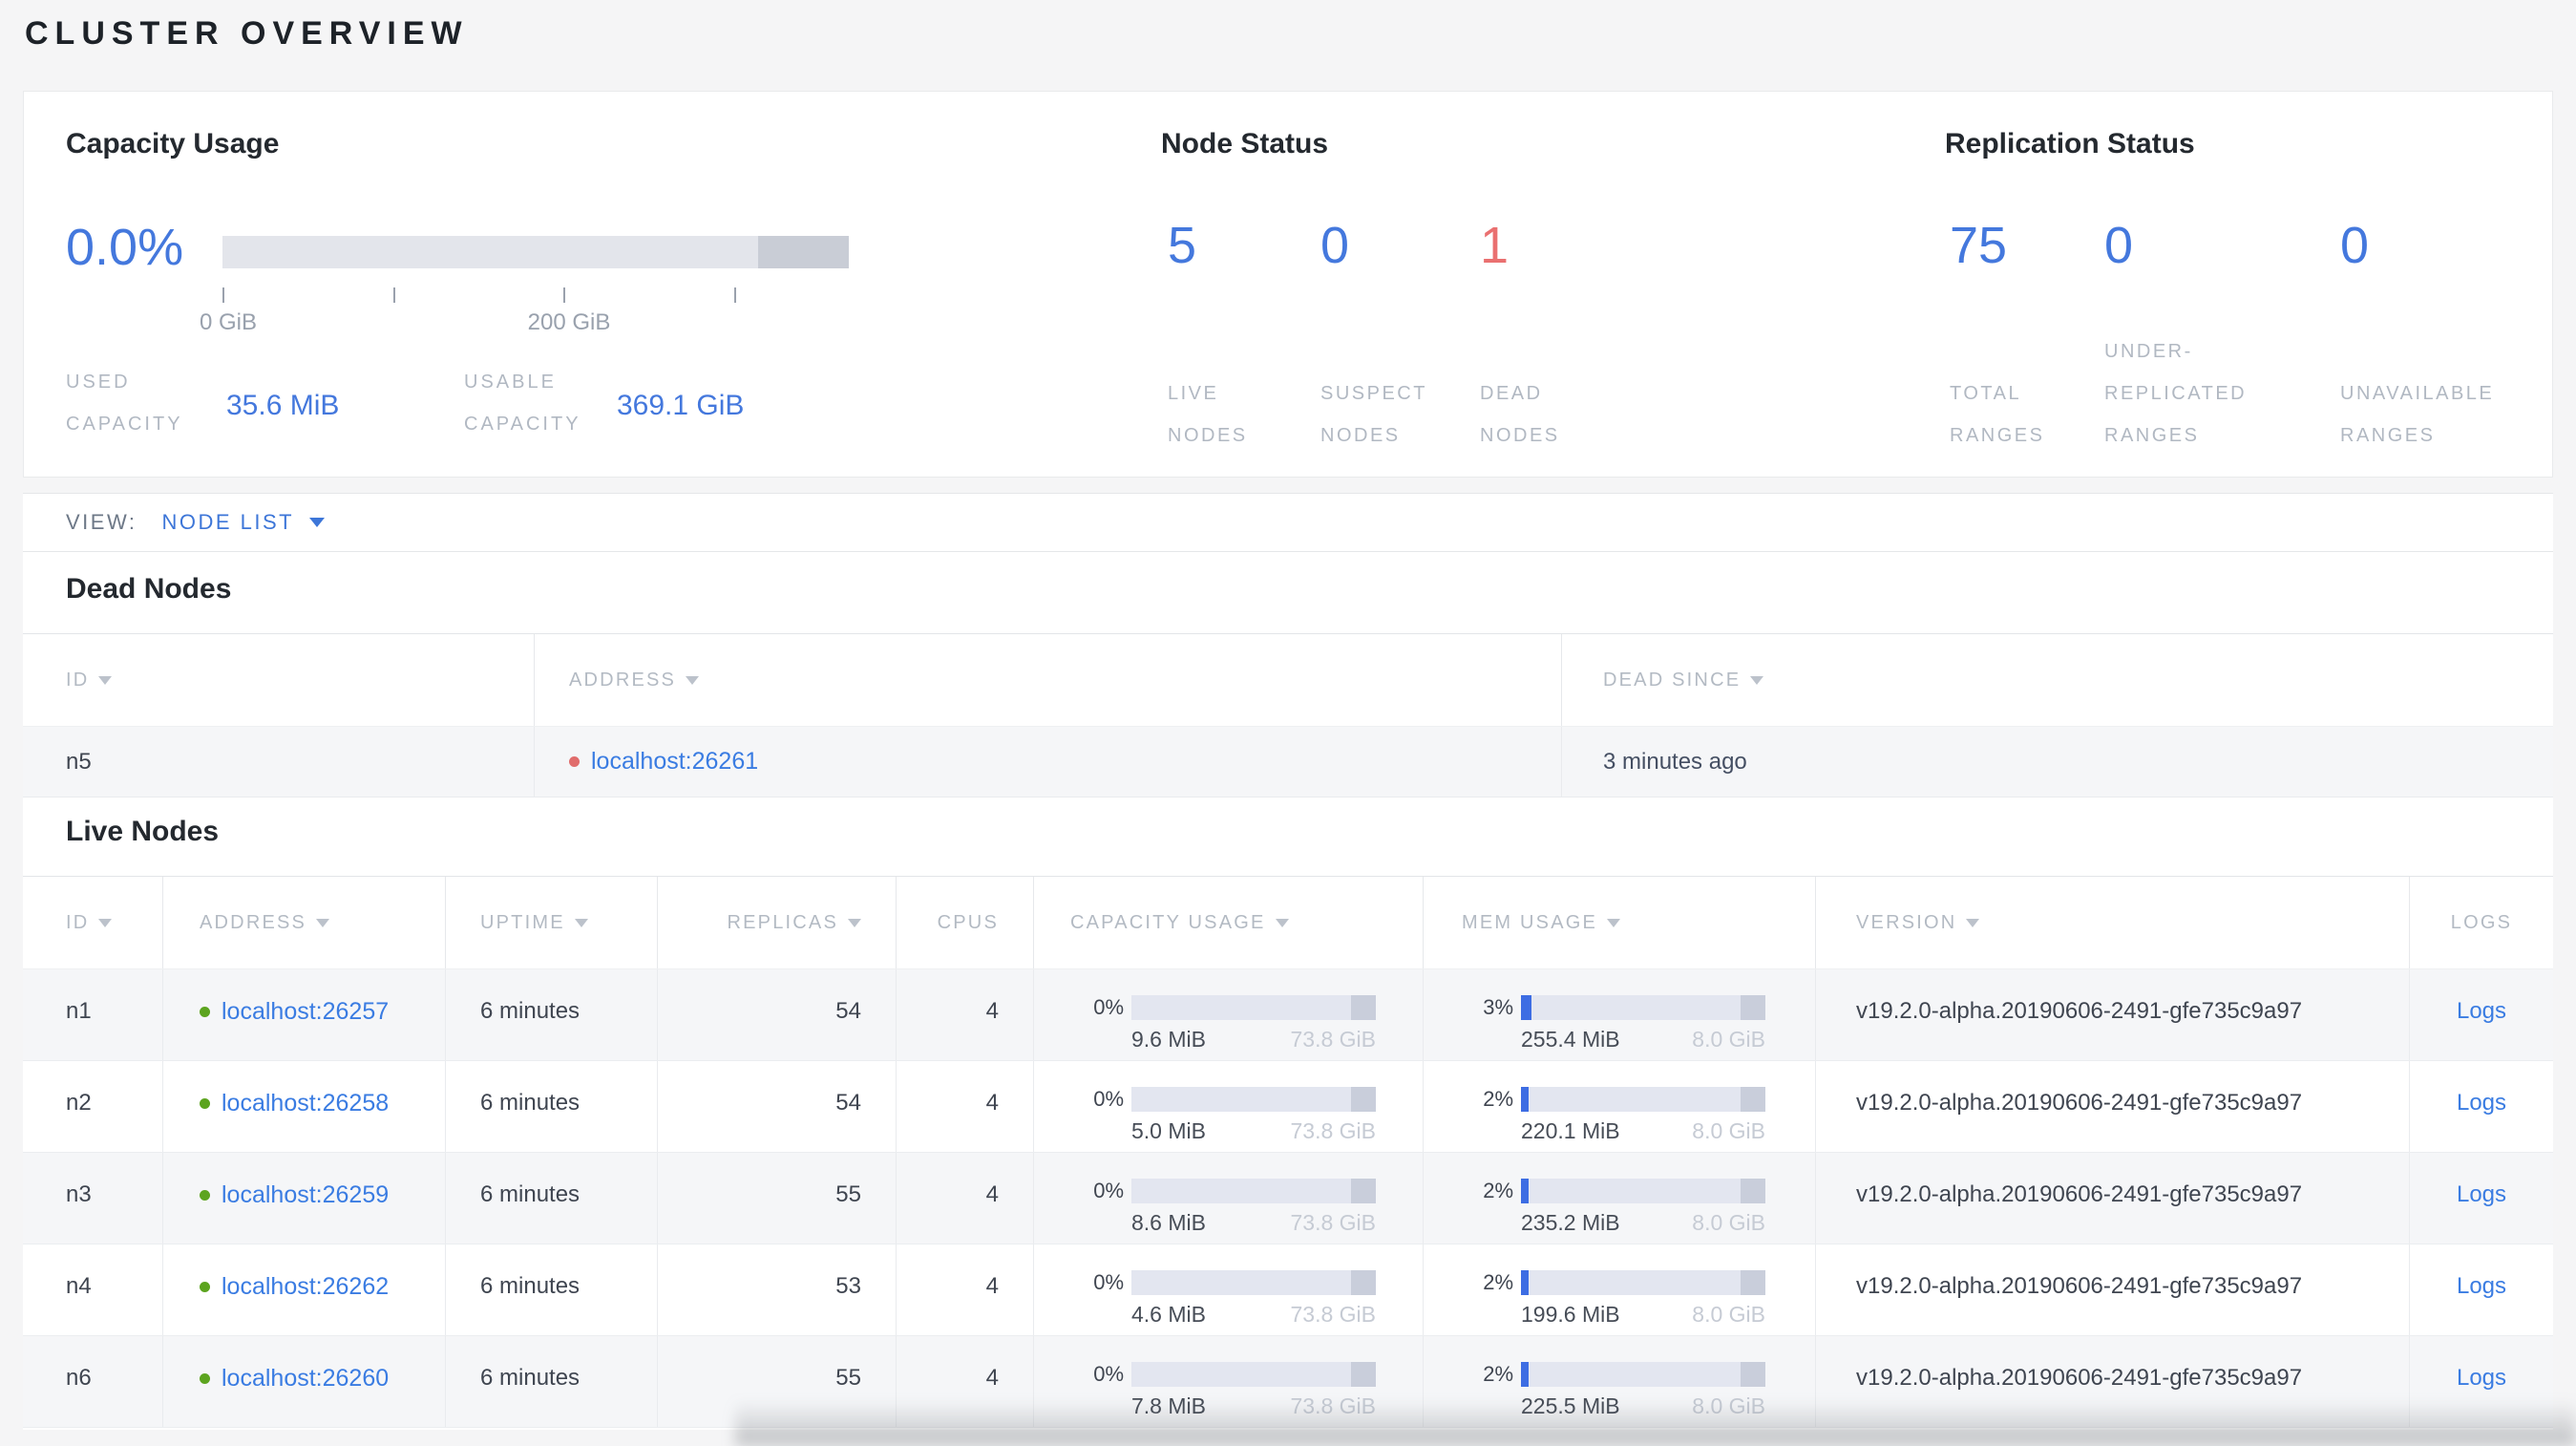 The image size is (2576, 1446). I want to click on usable-capacity-value: 369.1 GiB, so click(681, 405).